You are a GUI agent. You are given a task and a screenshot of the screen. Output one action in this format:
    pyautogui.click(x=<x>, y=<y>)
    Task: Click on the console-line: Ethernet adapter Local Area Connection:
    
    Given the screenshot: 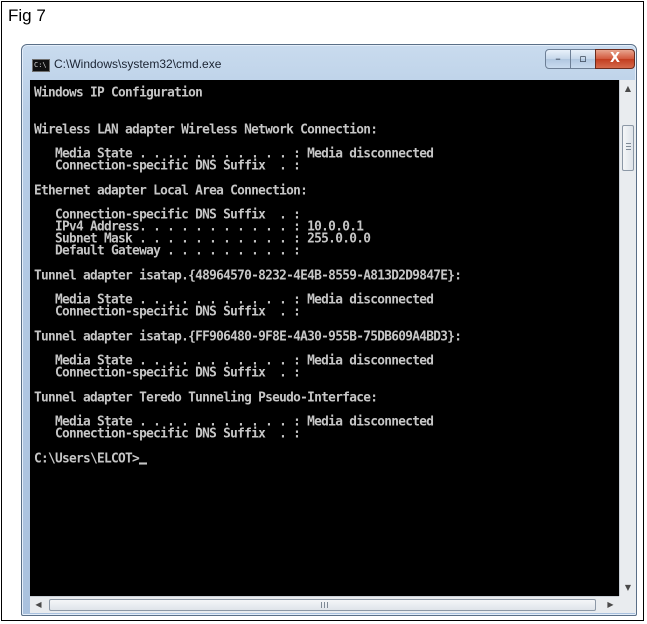 What is the action you would take?
    pyautogui.click(x=171, y=190)
    